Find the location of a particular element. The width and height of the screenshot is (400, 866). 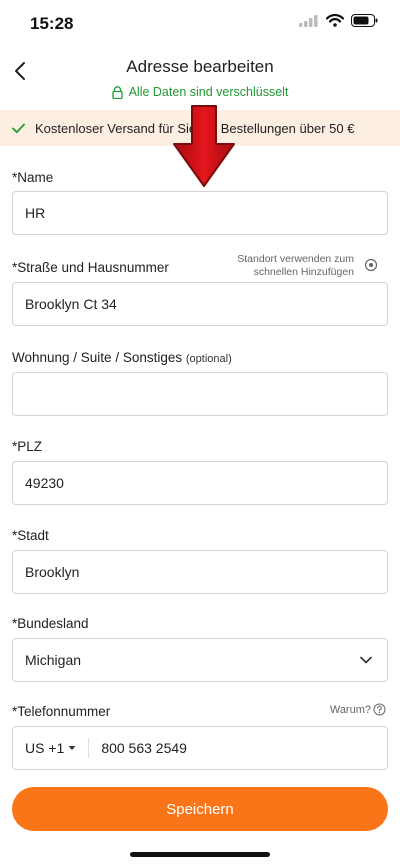

cellular-signal-icon is located at coordinates (308, 20).